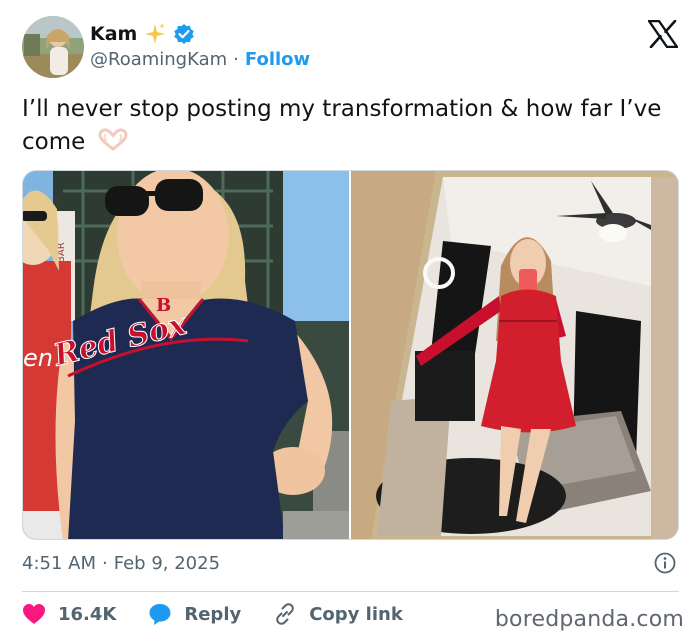 This screenshot has height=642, width=700. I want to click on follow-button: Follow, so click(277, 59).